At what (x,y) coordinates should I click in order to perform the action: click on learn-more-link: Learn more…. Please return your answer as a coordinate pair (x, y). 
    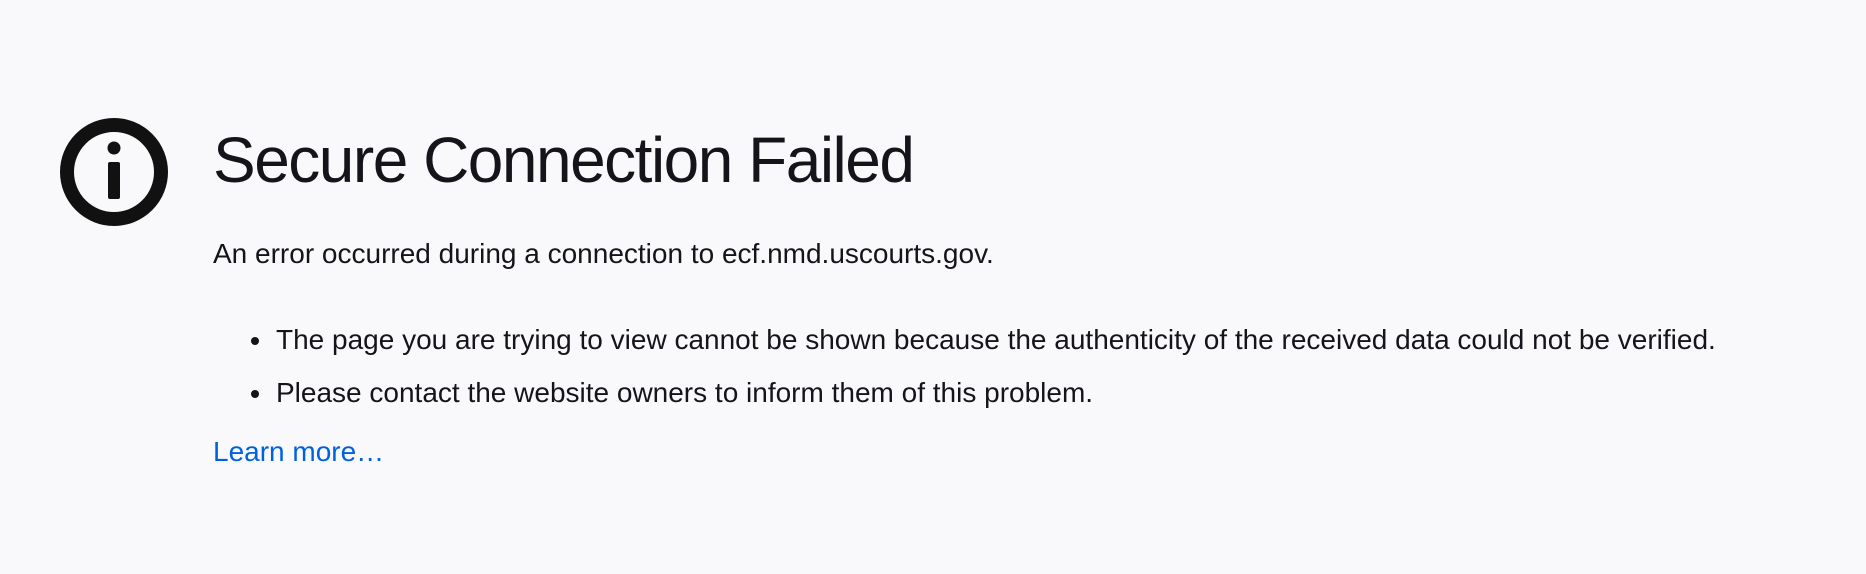
    Looking at the image, I should click on (298, 452).